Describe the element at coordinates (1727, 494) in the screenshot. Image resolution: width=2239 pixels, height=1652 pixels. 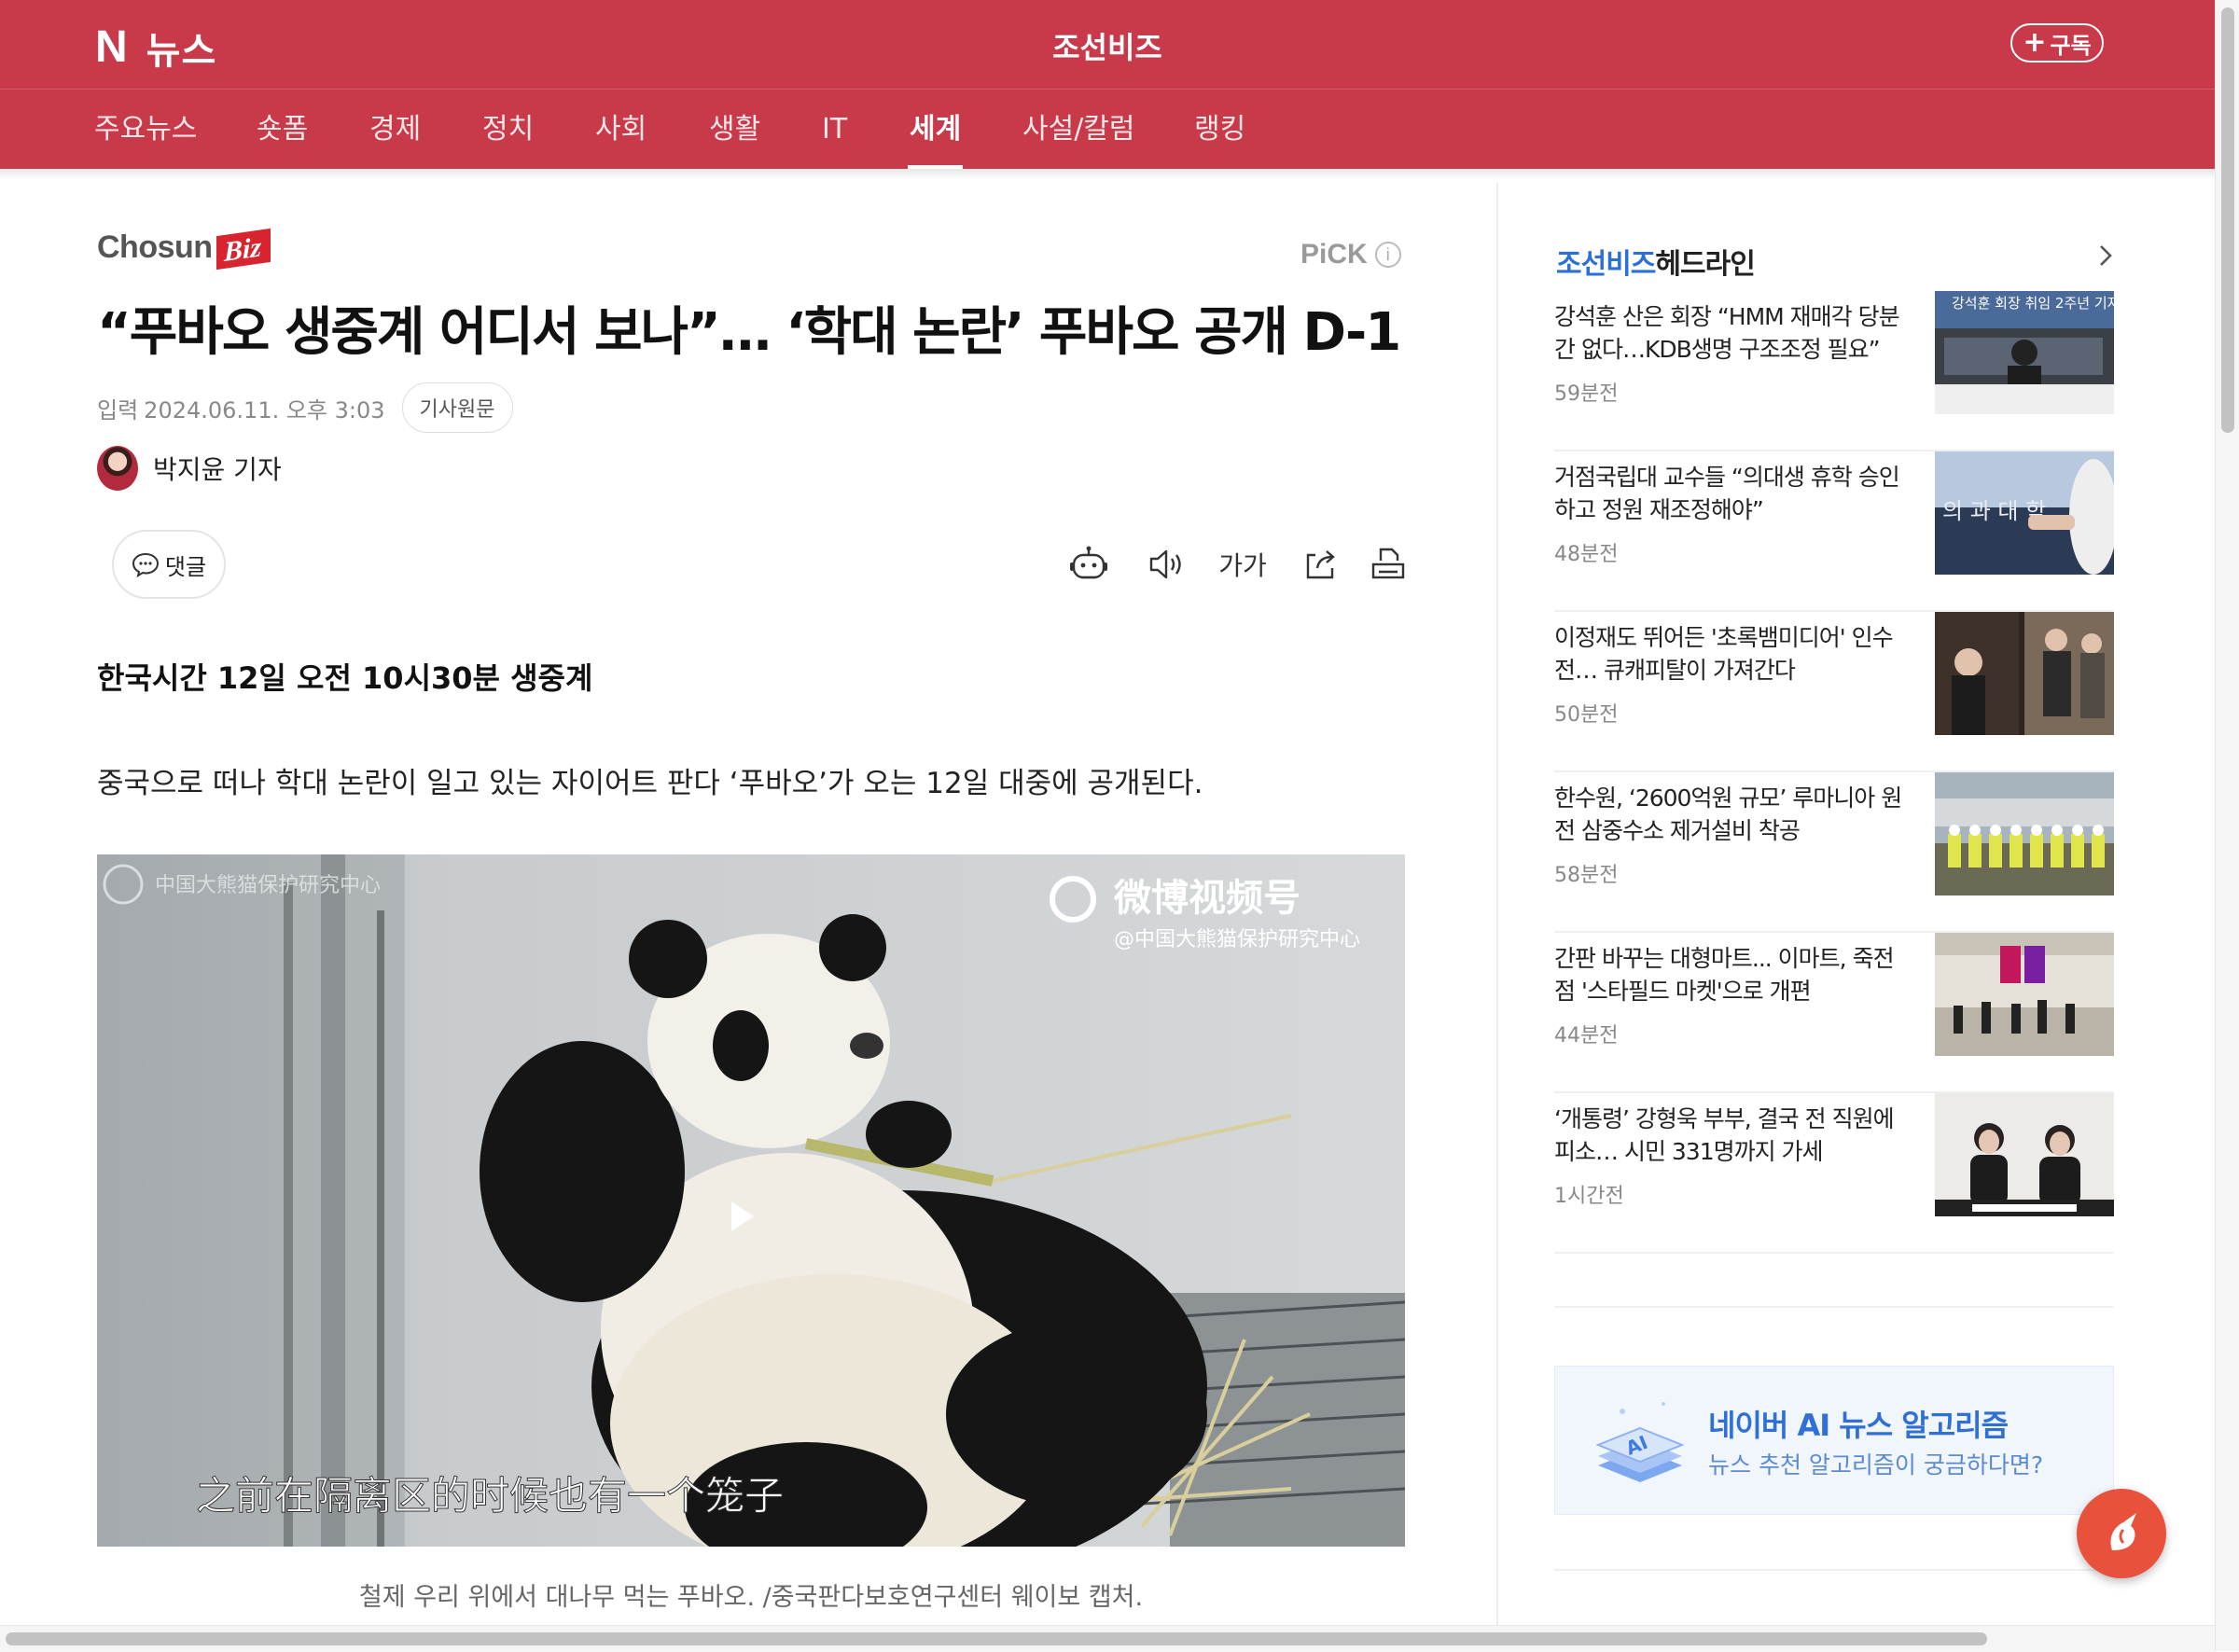
I see `headline-title: 거점국립대 교수들 “의대생 휴학 승인하고 정원 재조정해야”` at that location.